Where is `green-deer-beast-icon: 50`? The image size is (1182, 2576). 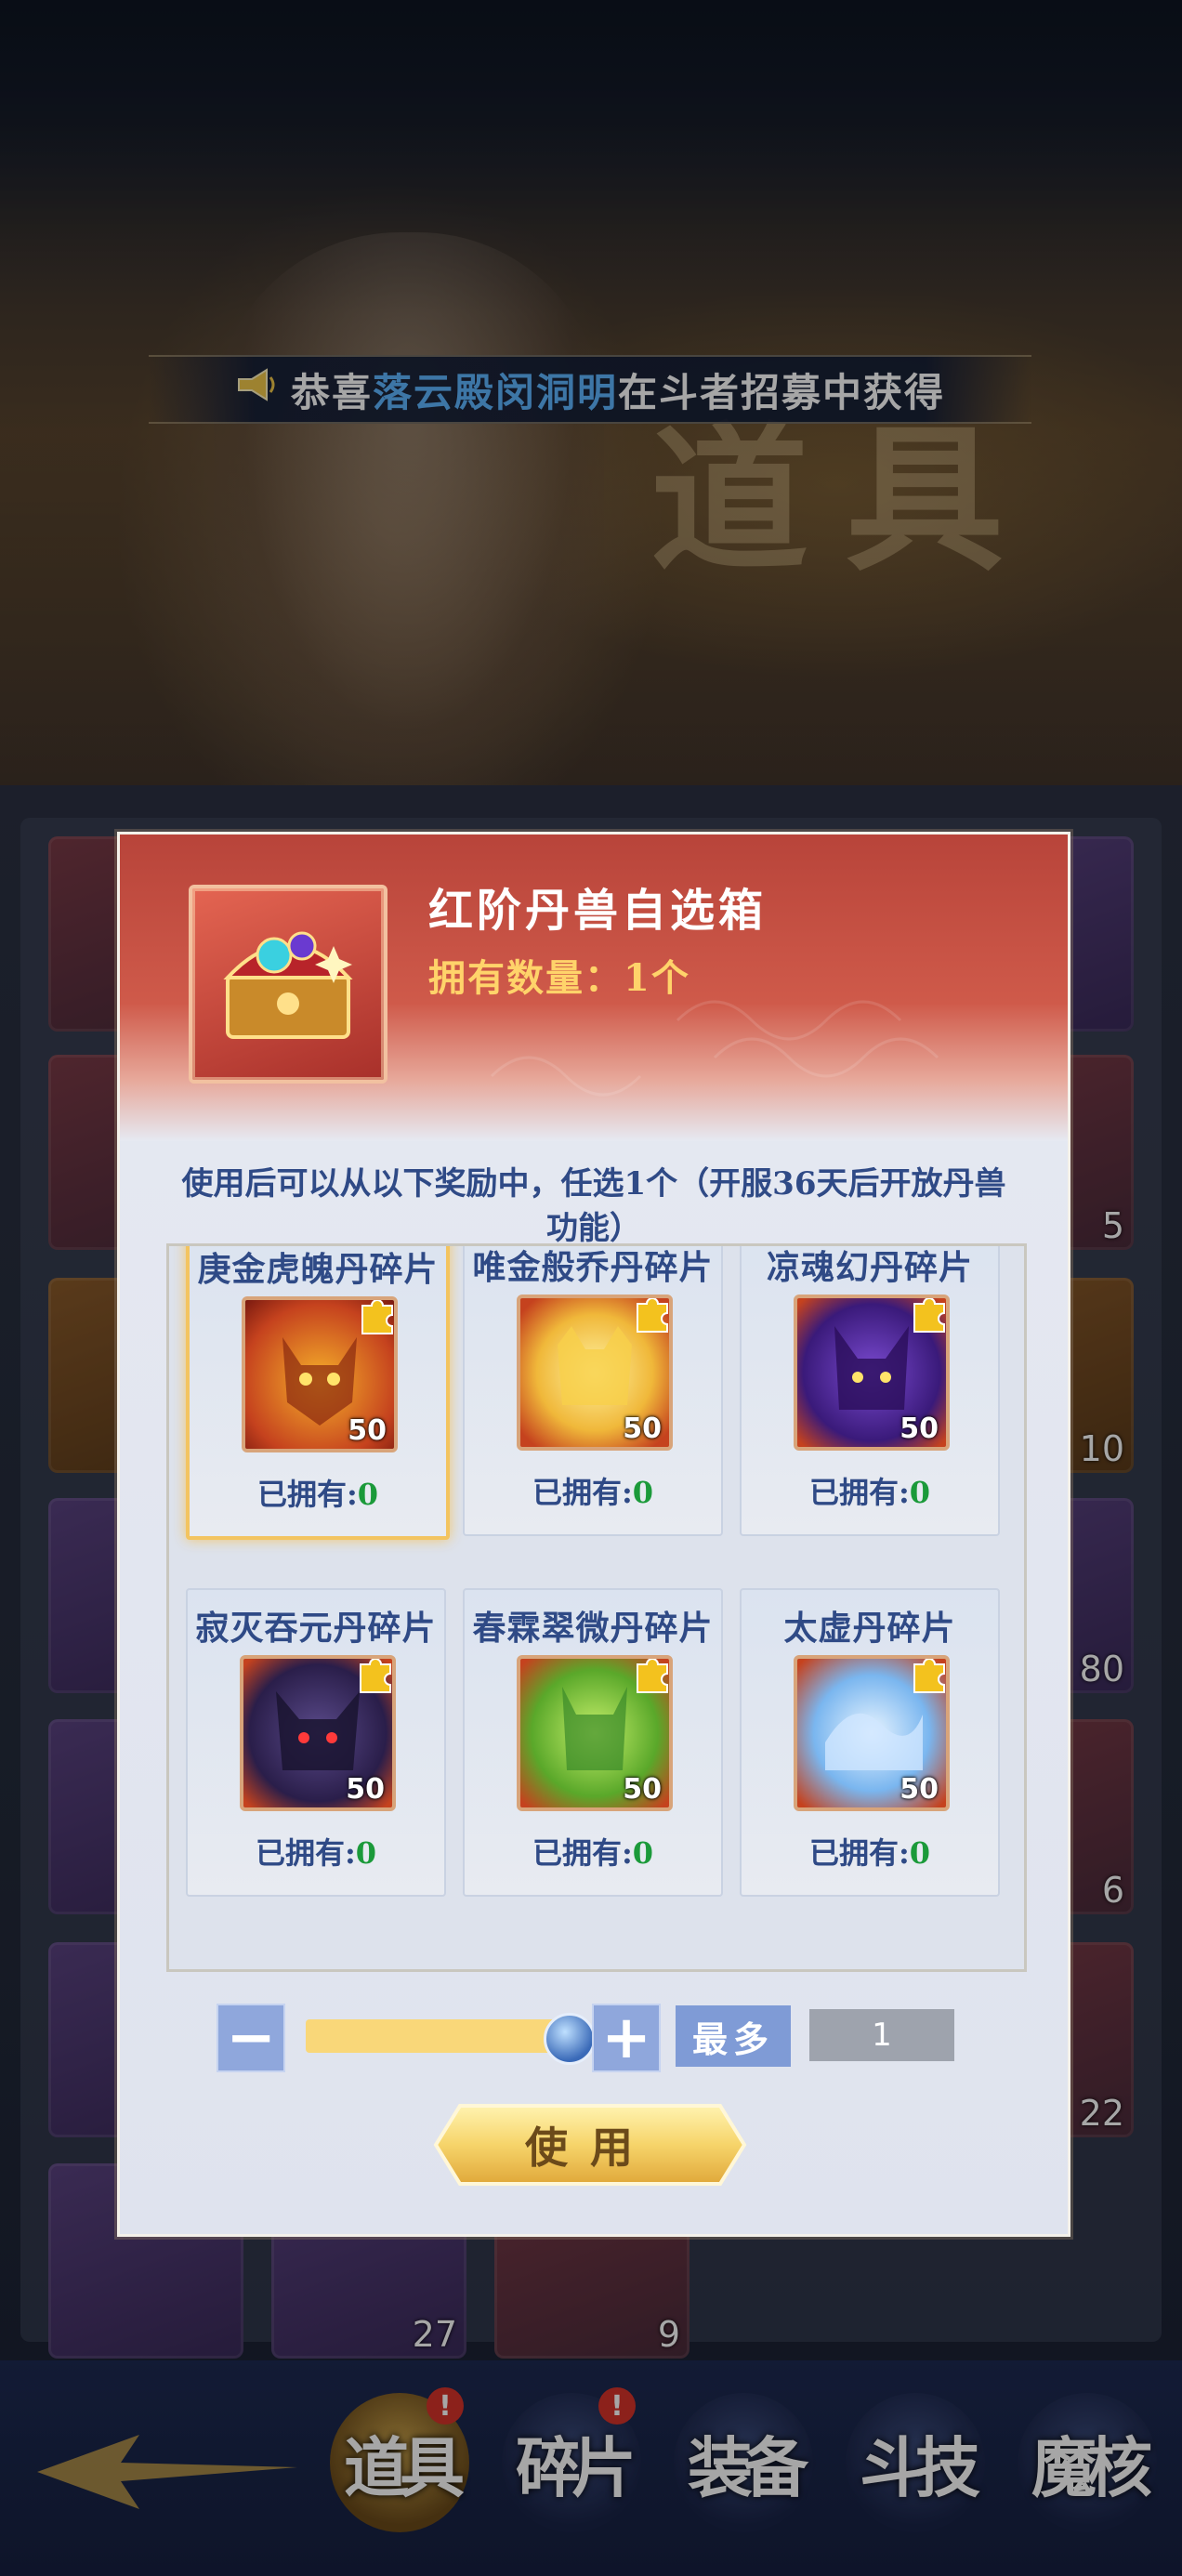
green-deer-beast-icon: 50 is located at coordinates (595, 1733).